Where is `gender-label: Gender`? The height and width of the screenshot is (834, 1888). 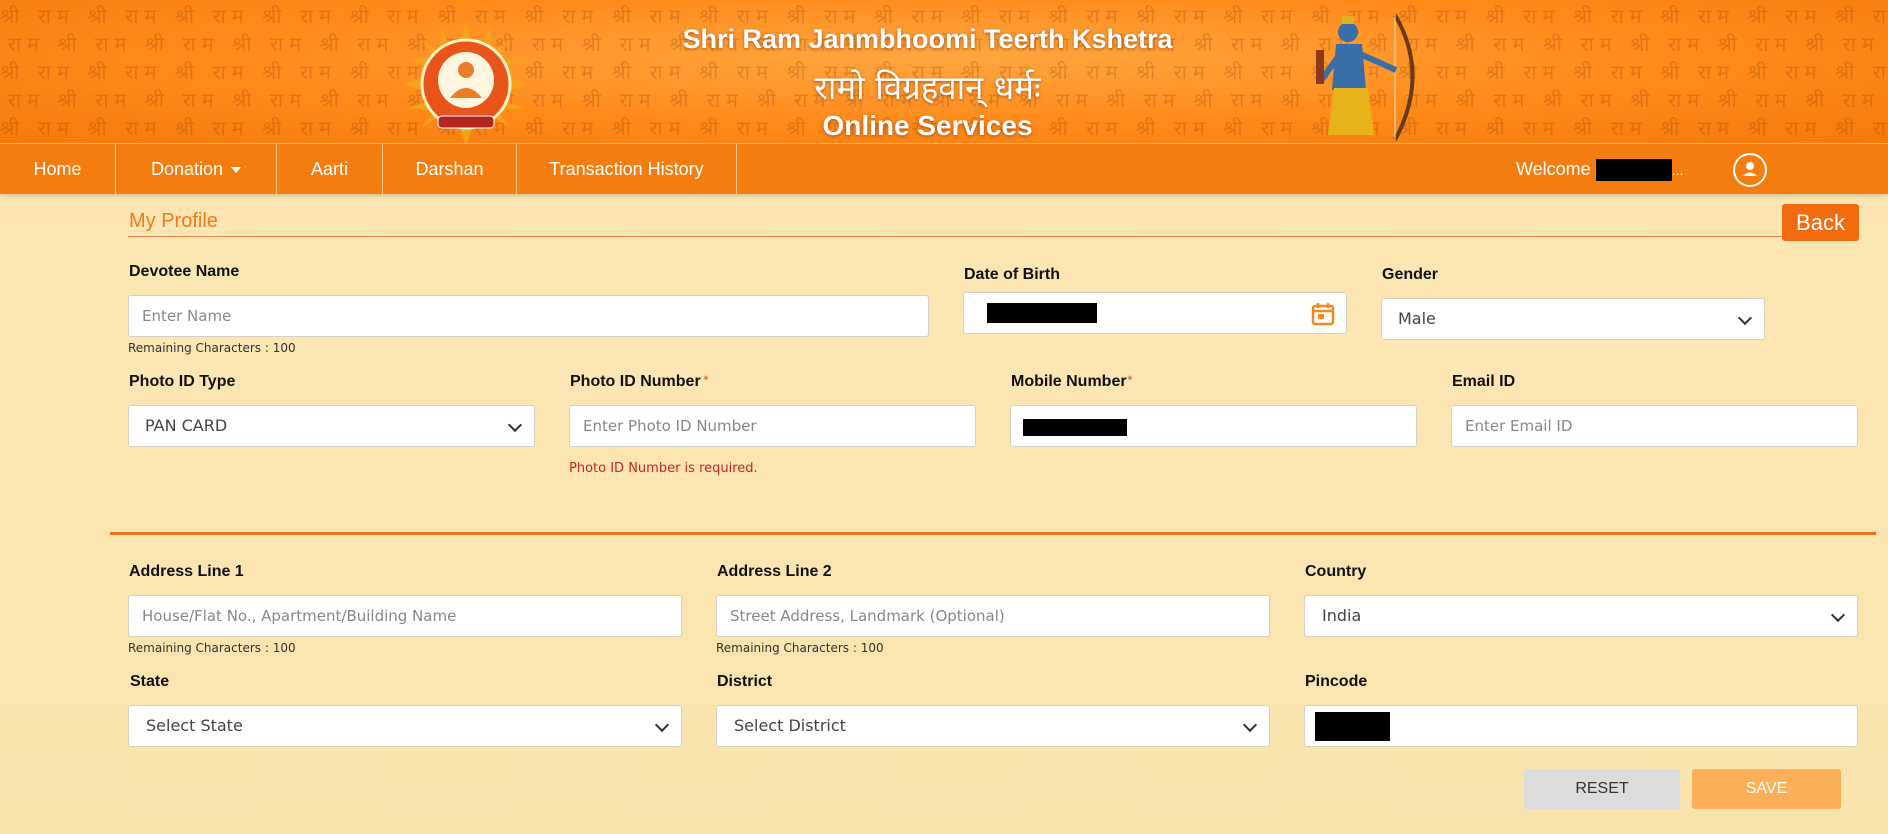 gender-label: Gender is located at coordinates (1410, 274).